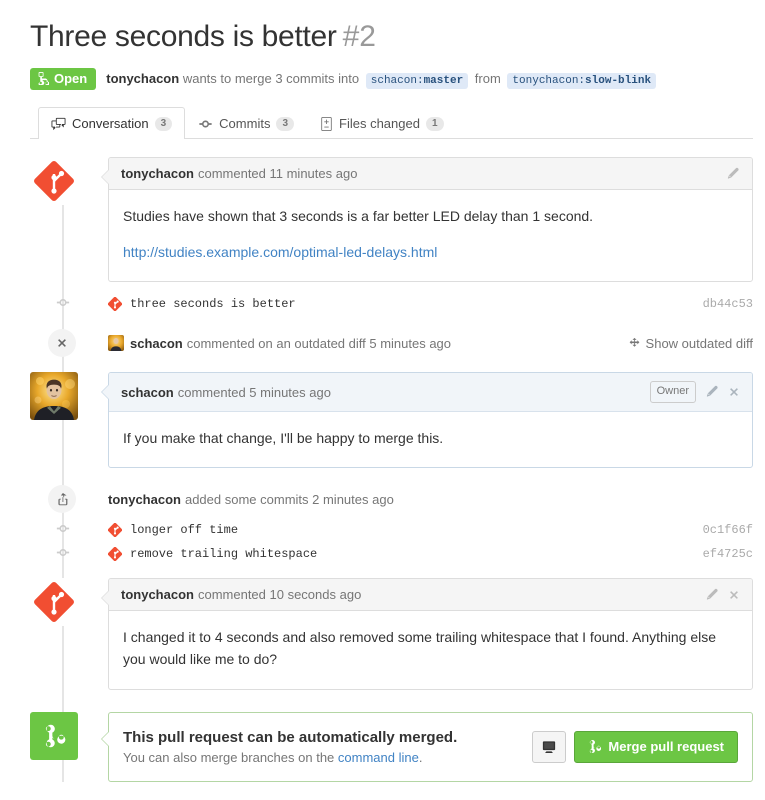  Describe the element at coordinates (434, 123) in the screenshot. I see `tab-files-changed-count: 1` at that location.